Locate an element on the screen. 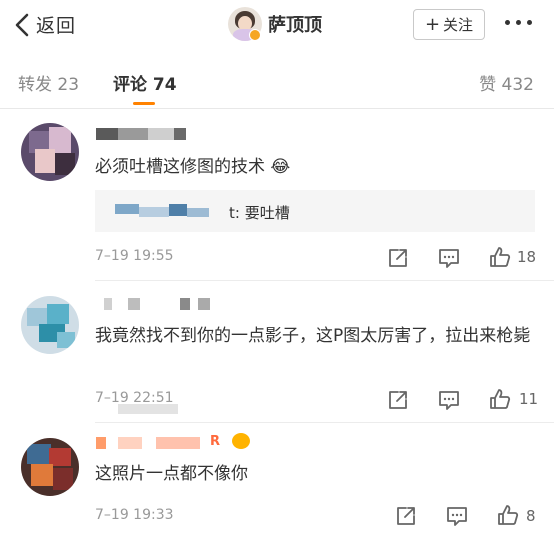 Image resolution: width=554 pixels, height=537 pixels. more-options-button is located at coordinates (518, 22).